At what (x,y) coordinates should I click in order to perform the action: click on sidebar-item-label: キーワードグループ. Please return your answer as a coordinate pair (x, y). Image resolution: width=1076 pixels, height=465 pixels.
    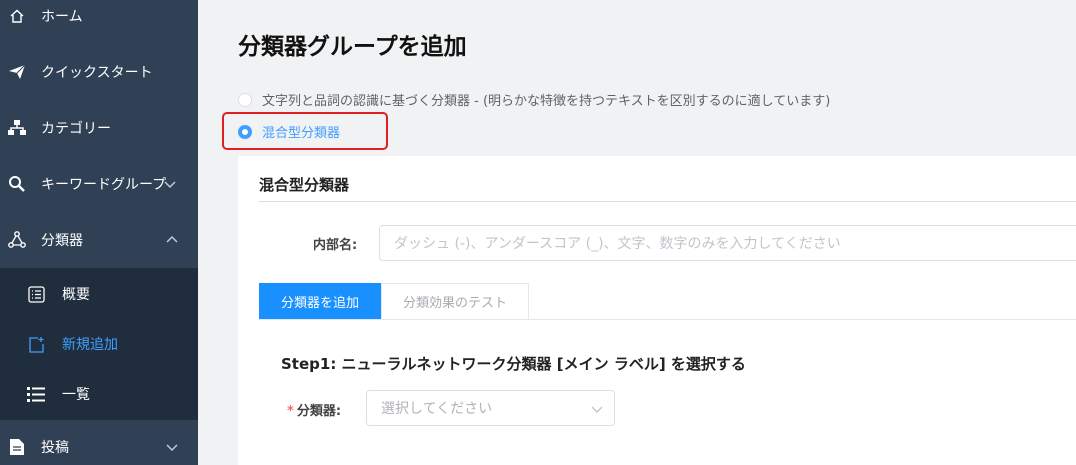
    Looking at the image, I should click on (104, 185).